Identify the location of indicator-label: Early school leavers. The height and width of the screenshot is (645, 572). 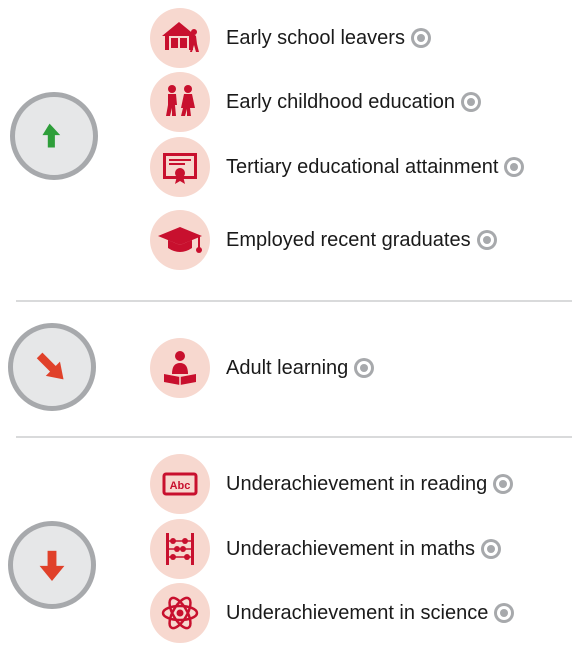
(315, 38).